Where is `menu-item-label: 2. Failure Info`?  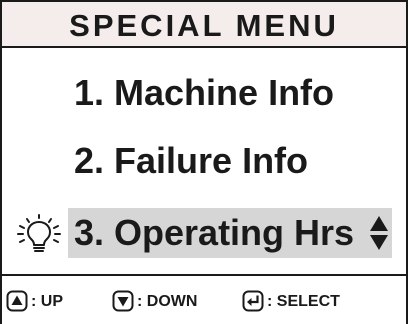 menu-item-label: 2. Failure Info is located at coordinates (191, 160).